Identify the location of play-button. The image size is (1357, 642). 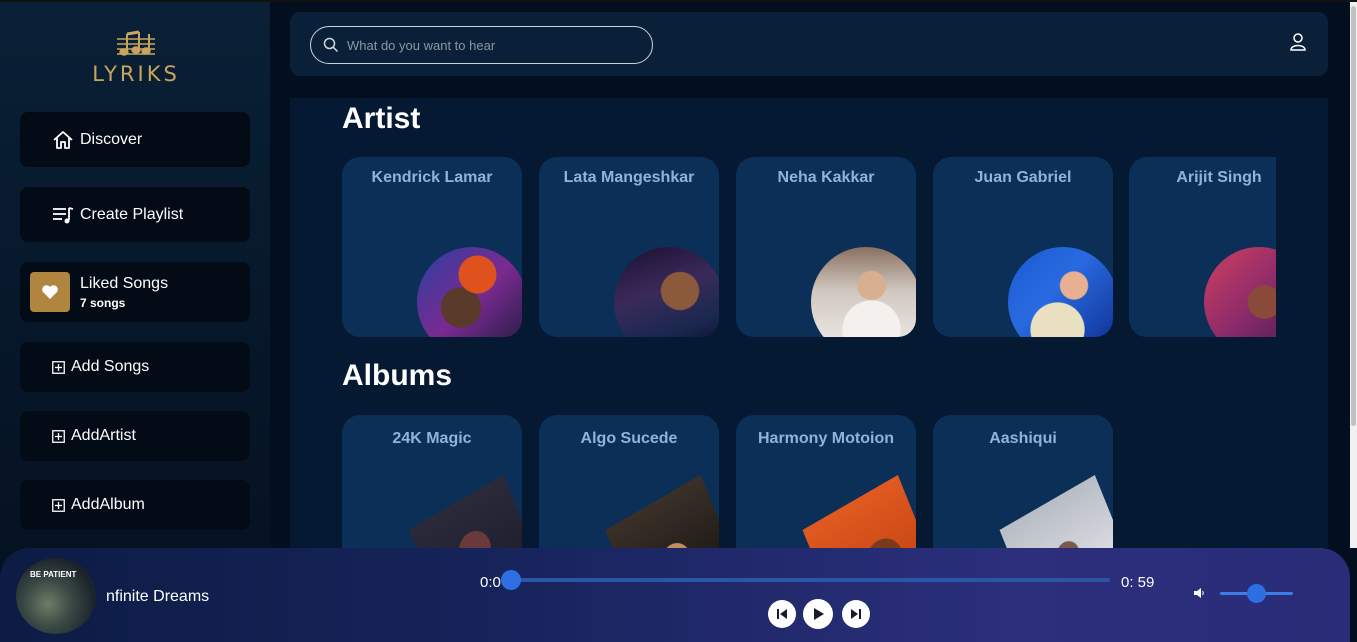
(818, 614).